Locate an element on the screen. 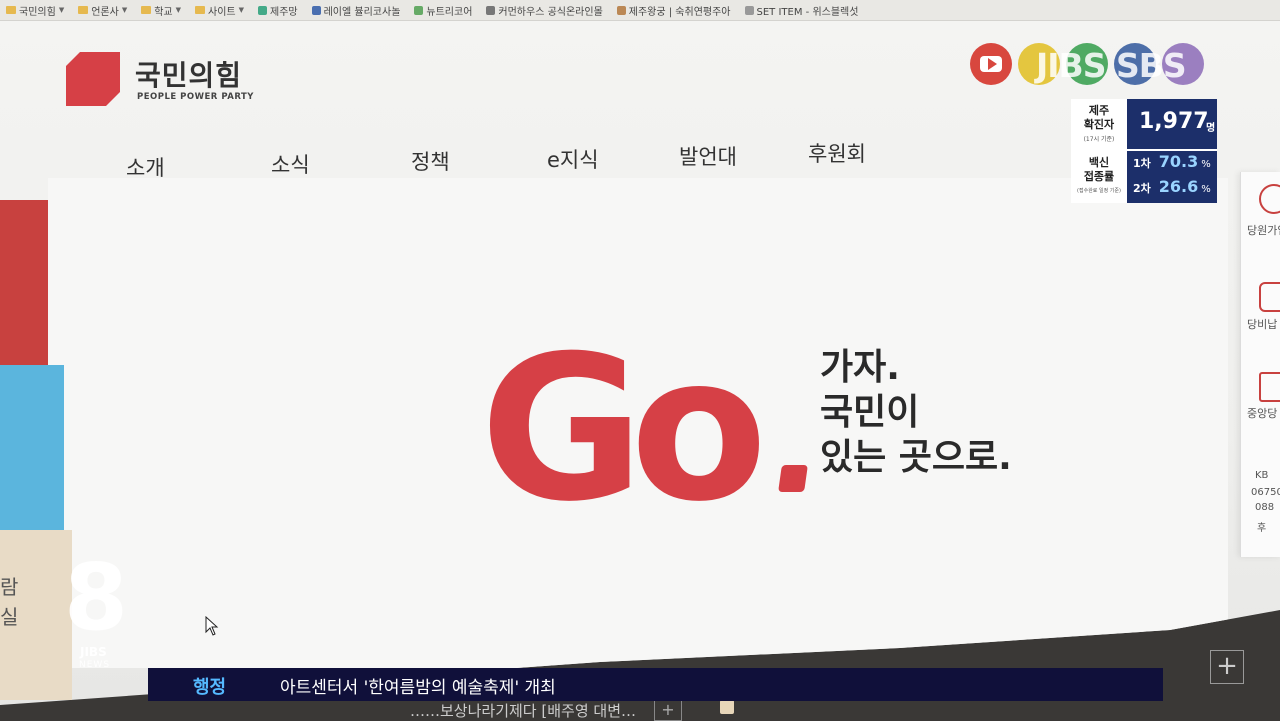  calendar-icon is located at coordinates (1269, 387).